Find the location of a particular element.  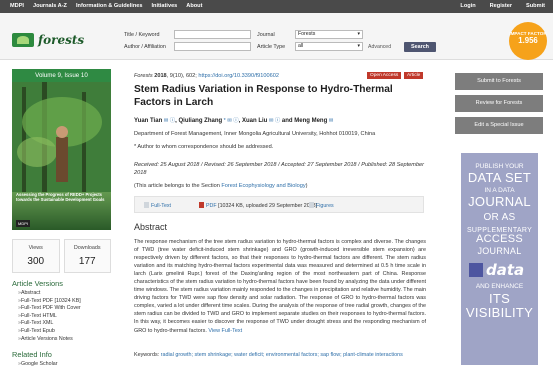

version-epub-link: Full-Text Epub is located at coordinates (49, 332).